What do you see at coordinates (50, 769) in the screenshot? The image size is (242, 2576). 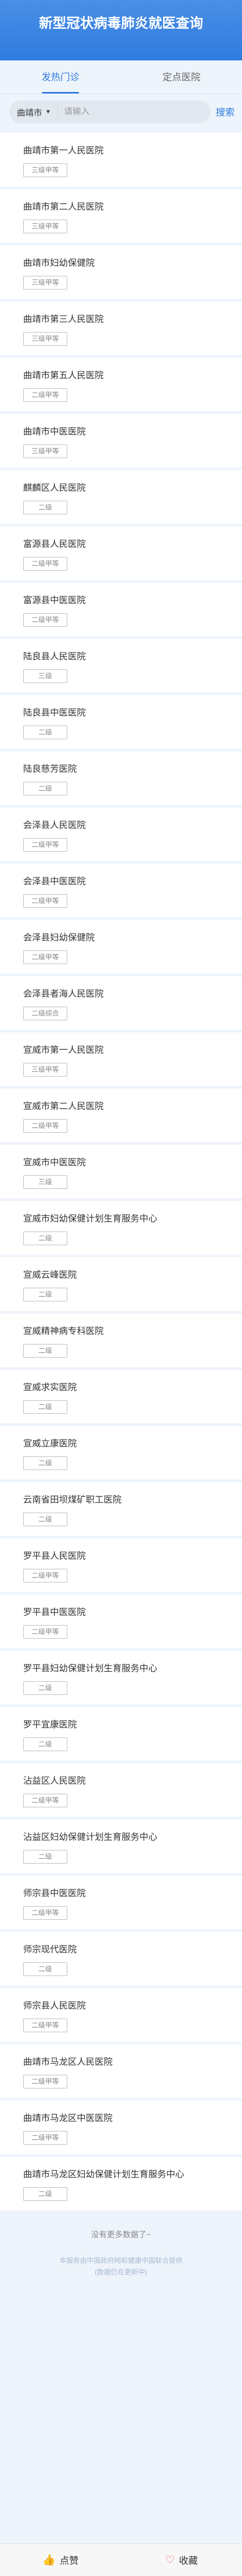 I see `hospital-name: 陆良慈芳医院` at bounding box center [50, 769].